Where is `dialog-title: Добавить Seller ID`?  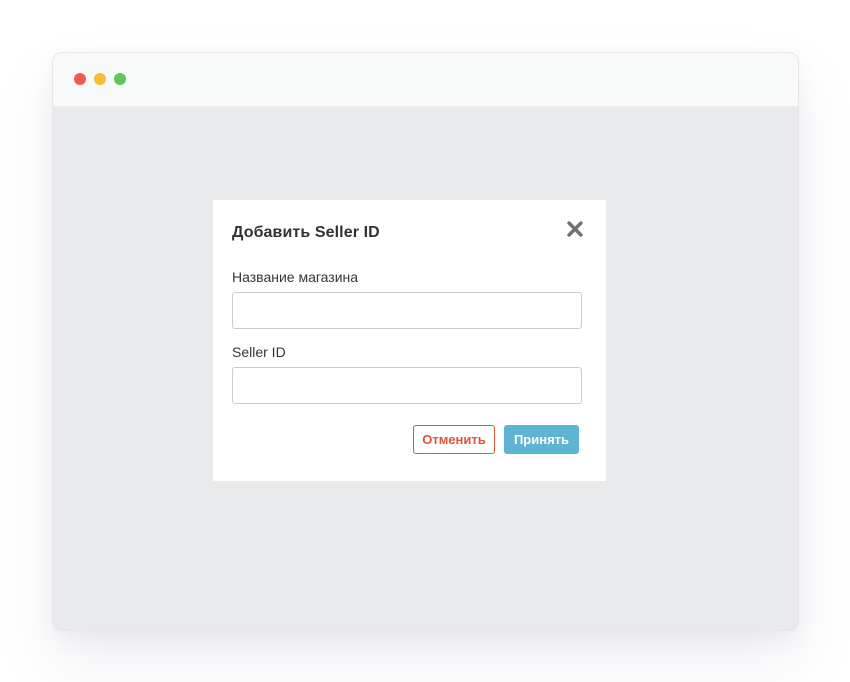
dialog-title: Добавить Seller ID is located at coordinates (306, 232).